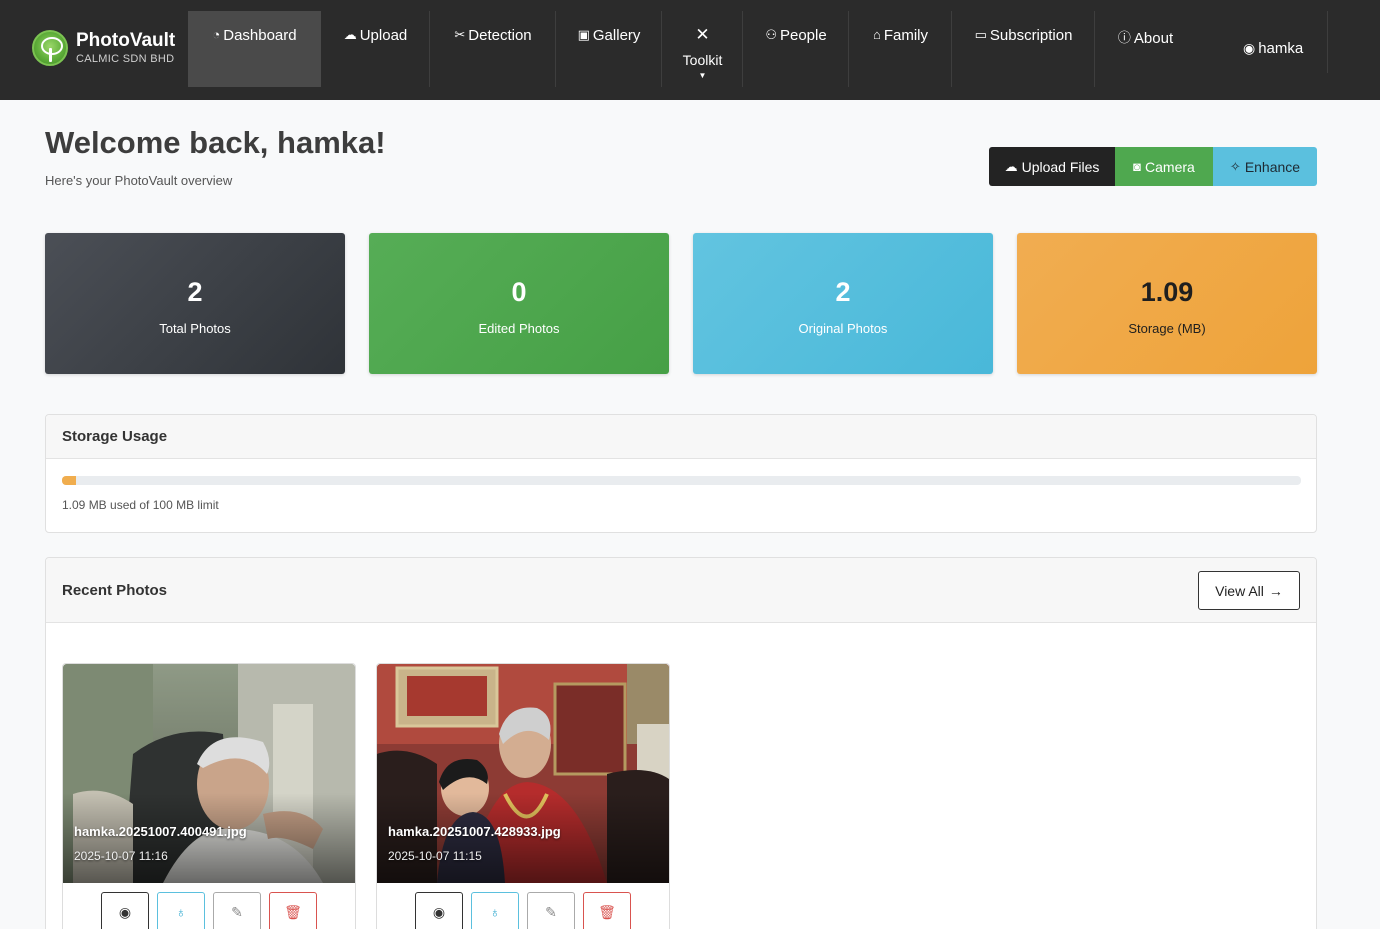 The height and width of the screenshot is (929, 1380). I want to click on gauge-icon: ◔, so click(216, 34).